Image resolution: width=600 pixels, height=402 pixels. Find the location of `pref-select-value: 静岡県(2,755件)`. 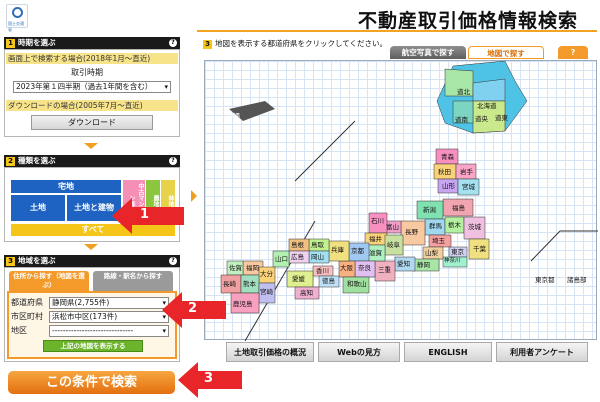

pref-select-value: 静岡県(2,755件) is located at coordinates (81, 302).